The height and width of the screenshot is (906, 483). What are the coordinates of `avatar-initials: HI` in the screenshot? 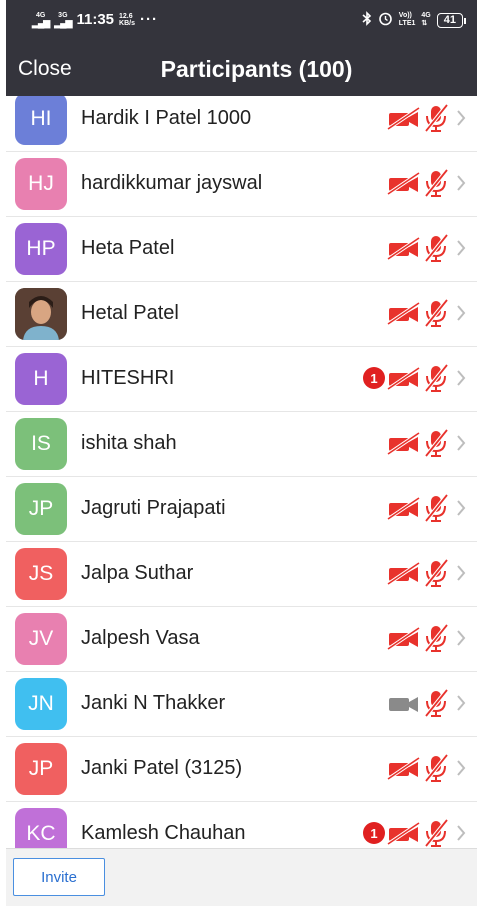 It's located at (41, 118).